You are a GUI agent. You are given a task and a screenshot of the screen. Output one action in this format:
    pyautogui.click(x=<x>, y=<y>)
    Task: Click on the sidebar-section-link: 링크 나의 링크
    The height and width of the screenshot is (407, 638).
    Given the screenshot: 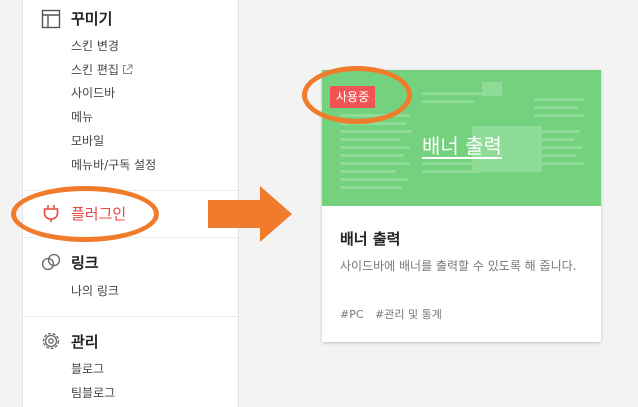 What is the action you would take?
    pyautogui.click(x=130, y=277)
    